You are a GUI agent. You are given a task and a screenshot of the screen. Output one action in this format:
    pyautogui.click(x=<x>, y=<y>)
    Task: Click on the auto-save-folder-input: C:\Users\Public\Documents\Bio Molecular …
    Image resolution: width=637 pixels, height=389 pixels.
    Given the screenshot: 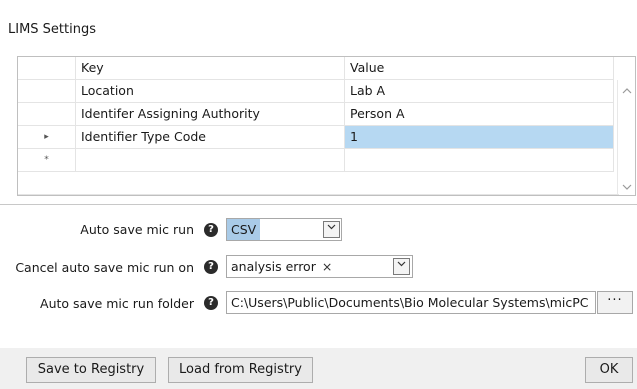 What is the action you would take?
    pyautogui.click(x=411, y=302)
    